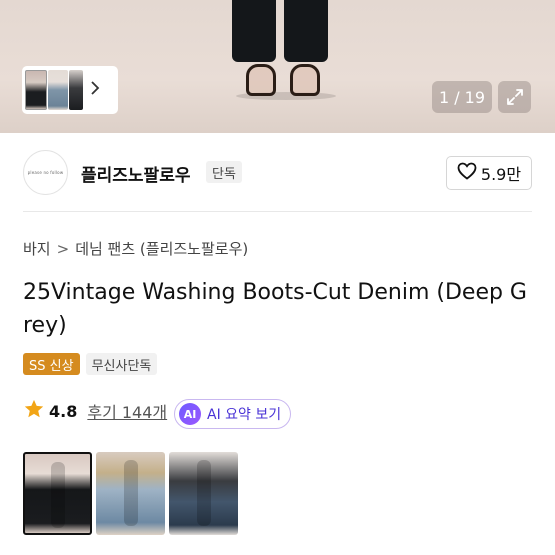  I want to click on exclusive-badge: 단독, so click(224, 172).